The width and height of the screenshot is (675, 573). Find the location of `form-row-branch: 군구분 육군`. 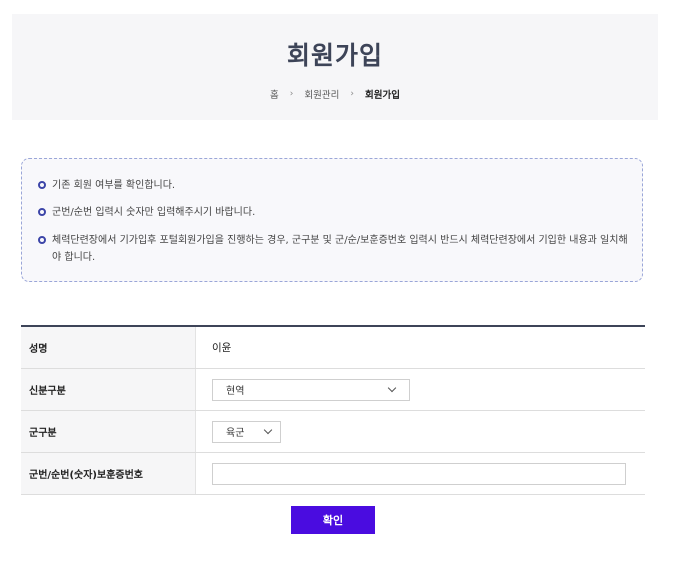

form-row-branch: 군구분 육군 is located at coordinates (333, 432).